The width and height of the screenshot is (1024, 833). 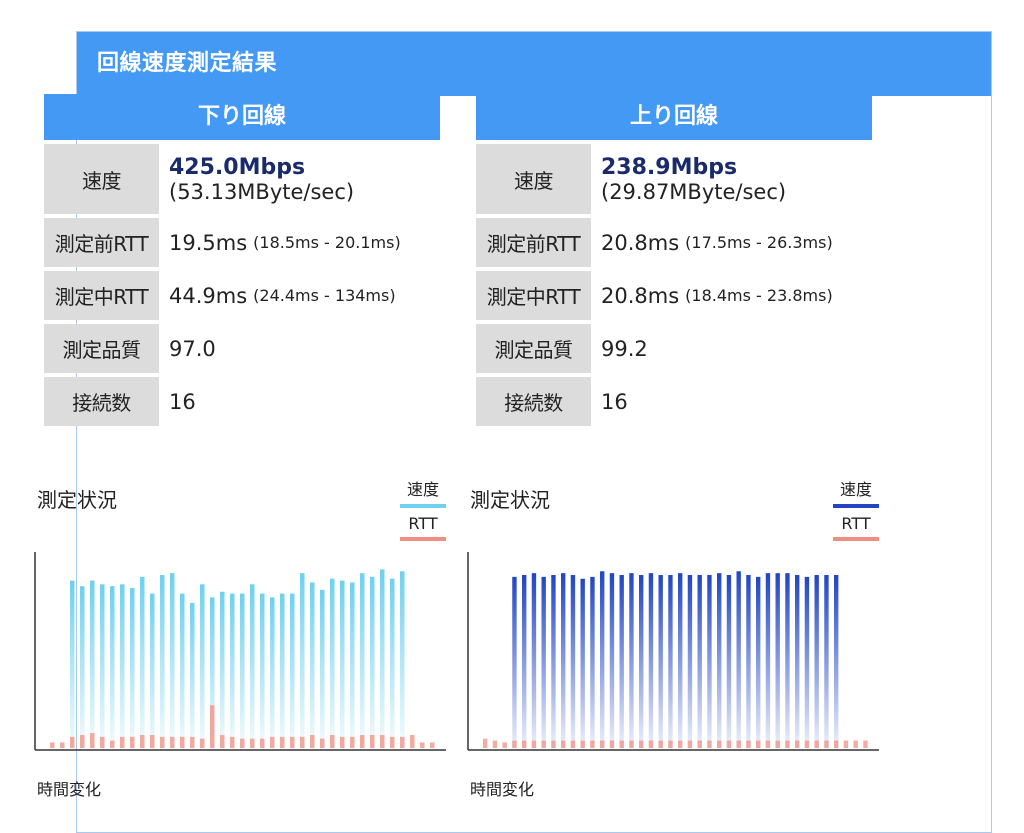 I want to click on rtt-during-label: 測定中RTT, so click(x=101, y=295).